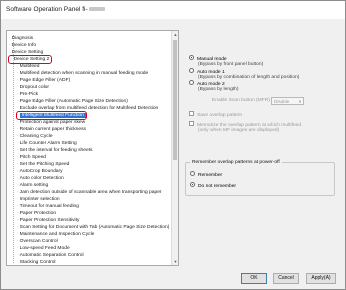  What do you see at coordinates (215, 115) in the screenshot?
I see `save-overlap-option: Save overlap pattern` at bounding box center [215, 115].